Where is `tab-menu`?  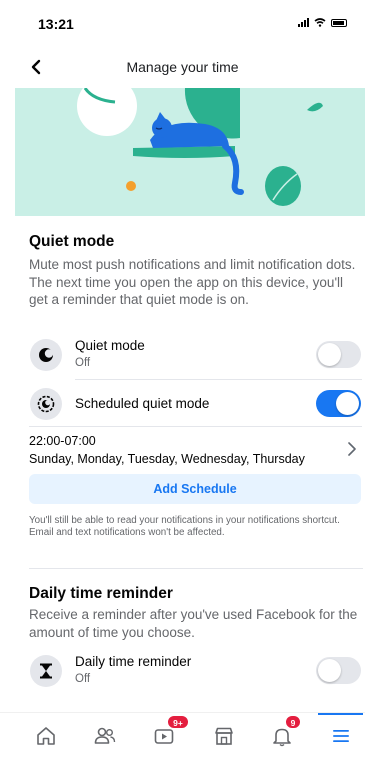 tab-menu is located at coordinates (341, 736).